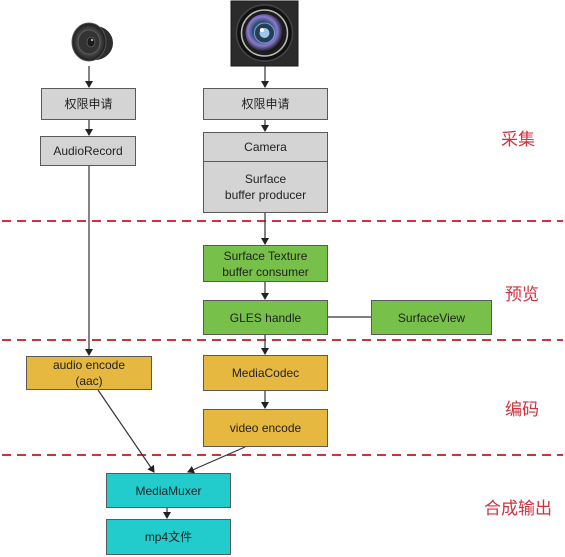 This screenshot has width=565, height=557. I want to click on video-permission-label: 权限申请, so click(265, 104).